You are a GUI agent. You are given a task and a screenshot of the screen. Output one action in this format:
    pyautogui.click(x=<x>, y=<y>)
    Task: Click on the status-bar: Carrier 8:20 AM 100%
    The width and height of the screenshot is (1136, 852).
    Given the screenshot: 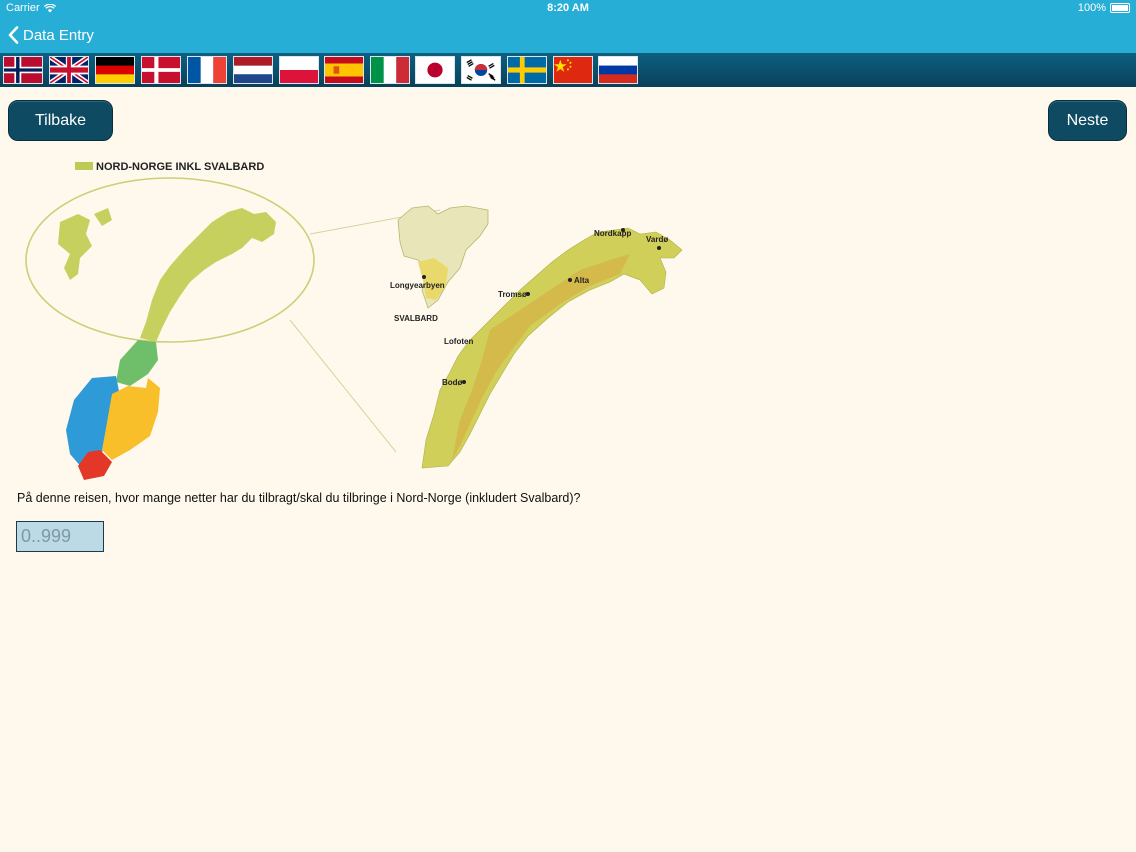 What is the action you would take?
    pyautogui.click(x=568, y=9)
    